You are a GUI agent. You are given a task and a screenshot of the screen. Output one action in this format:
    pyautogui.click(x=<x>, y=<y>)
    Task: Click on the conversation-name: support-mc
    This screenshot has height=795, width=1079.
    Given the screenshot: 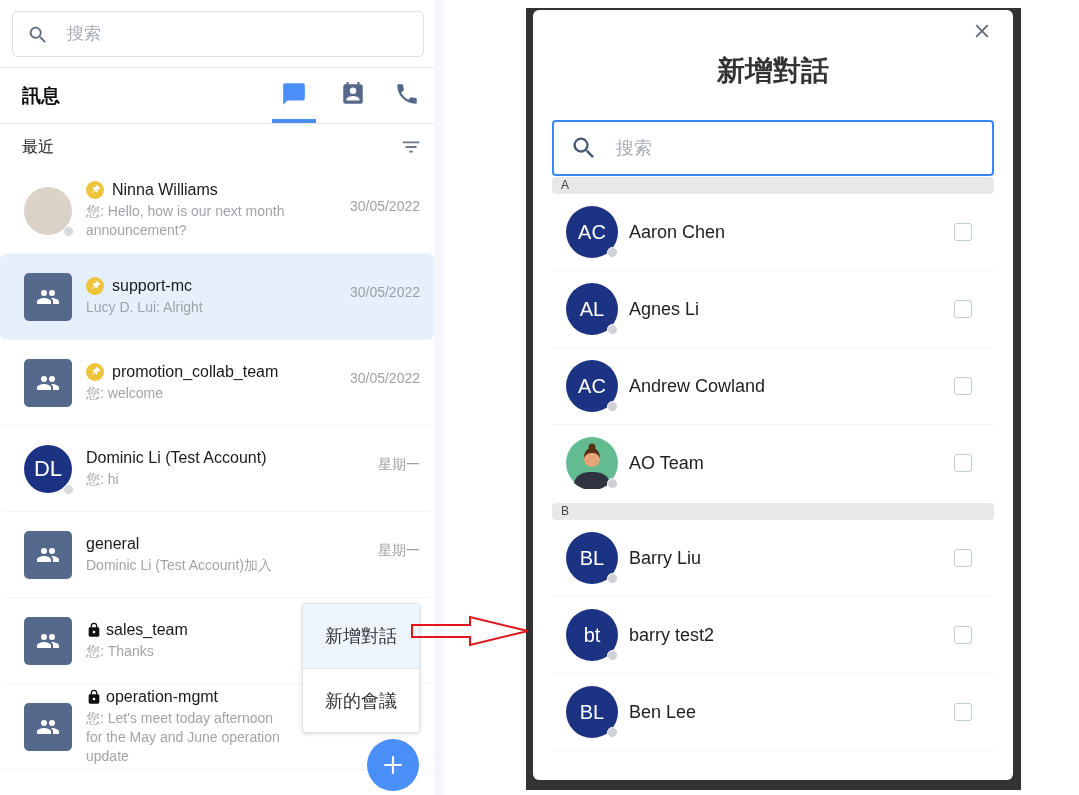 What is the action you would take?
    pyautogui.click(x=152, y=285)
    